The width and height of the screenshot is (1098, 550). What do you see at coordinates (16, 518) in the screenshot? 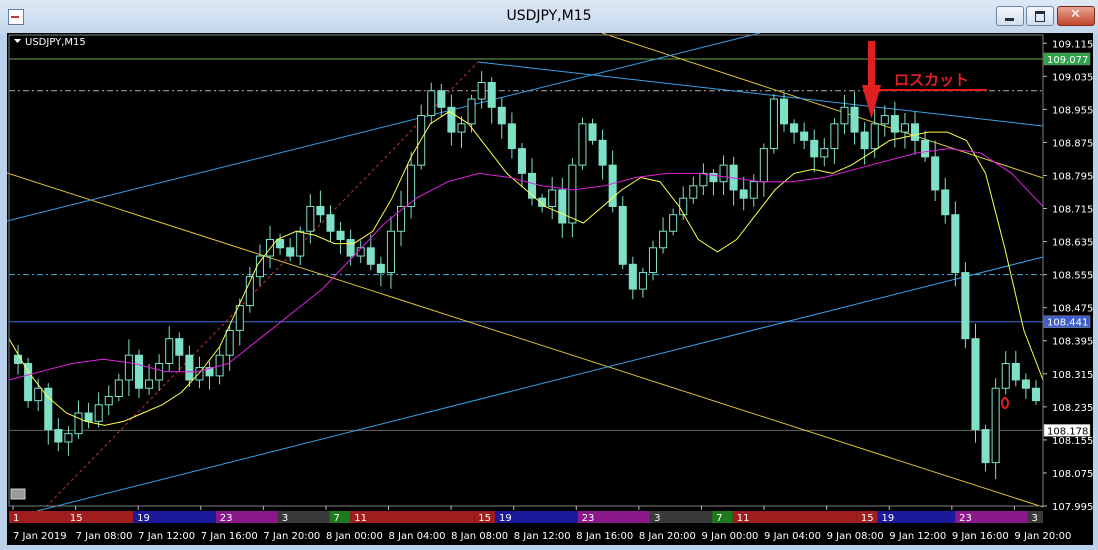
I see `session-label: 1` at bounding box center [16, 518].